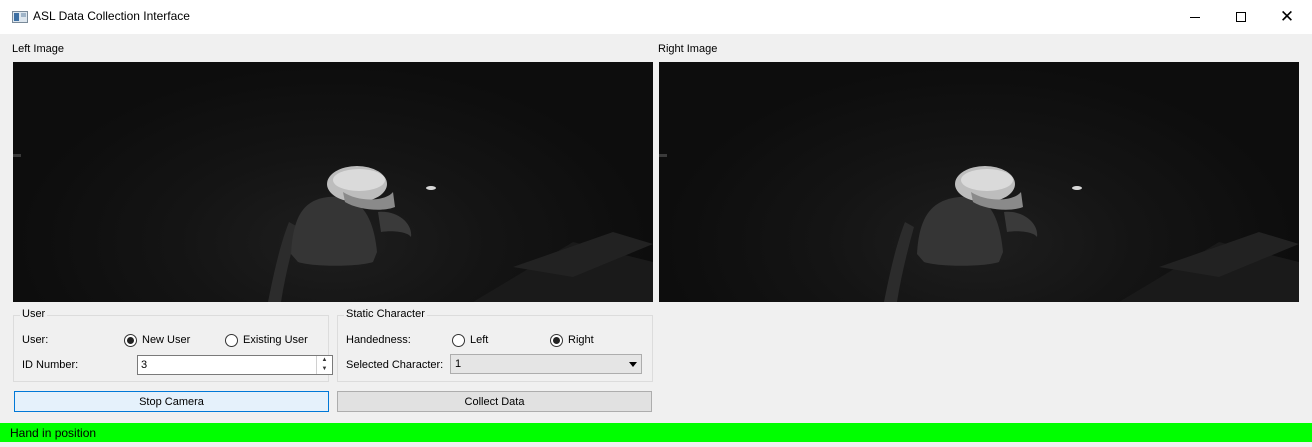  What do you see at coordinates (546, 364) in the screenshot?
I see `selected-character-dropdown: 1` at bounding box center [546, 364].